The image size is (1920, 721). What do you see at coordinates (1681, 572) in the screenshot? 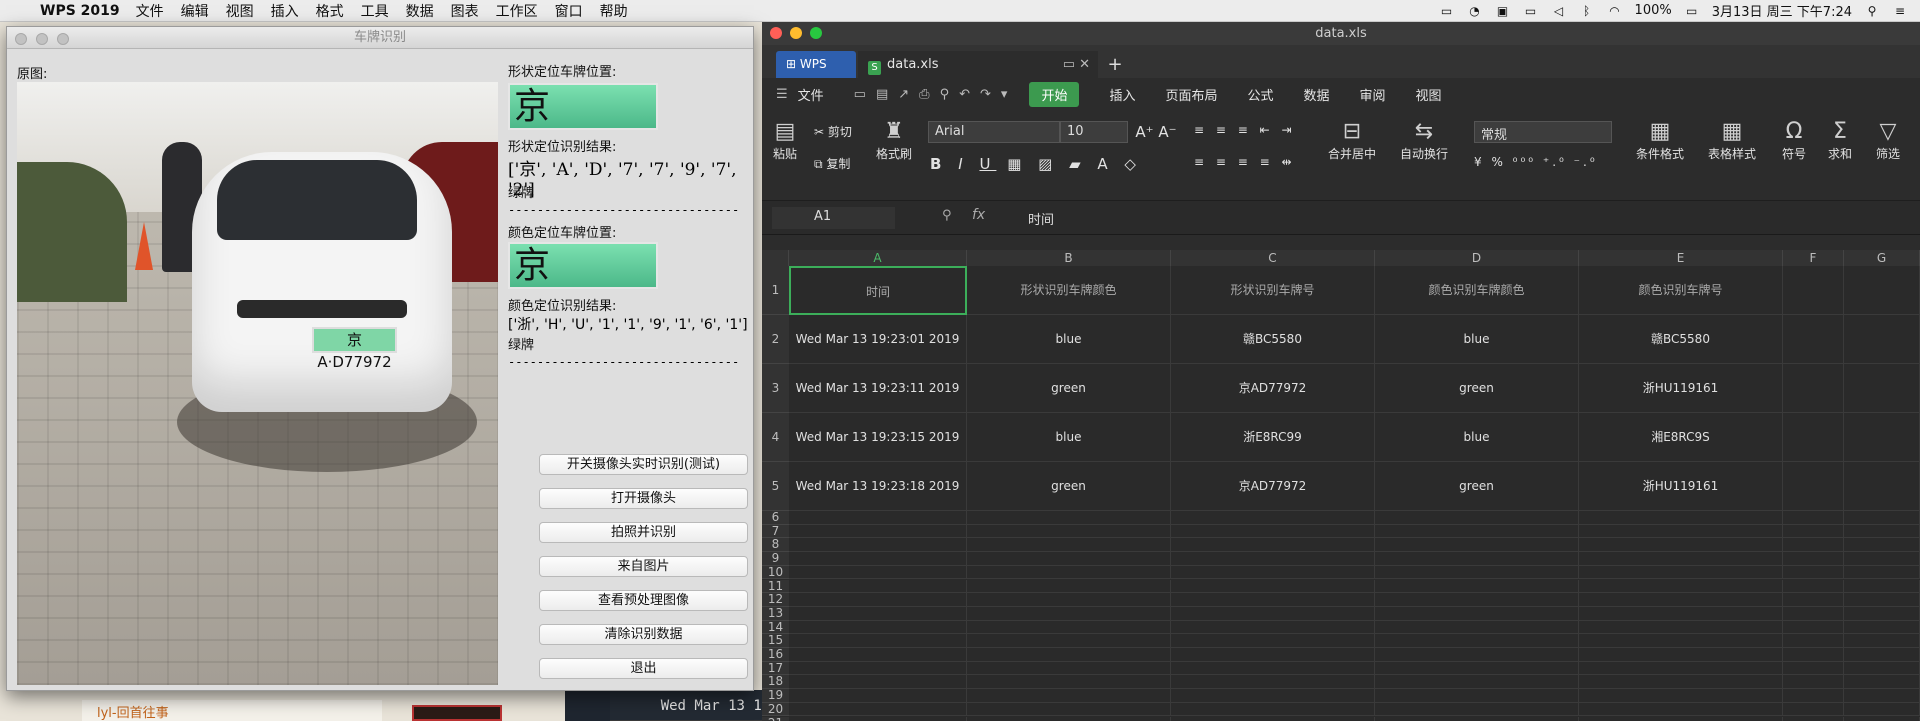
I see `cell-E10` at bounding box center [1681, 572].